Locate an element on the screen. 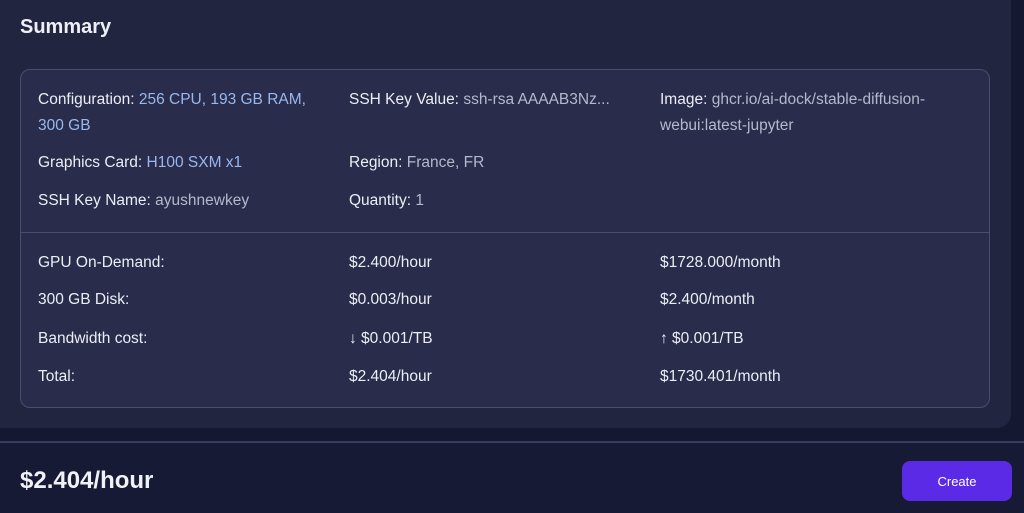 This screenshot has height=513, width=1024. section-divider is located at coordinates (505, 232).